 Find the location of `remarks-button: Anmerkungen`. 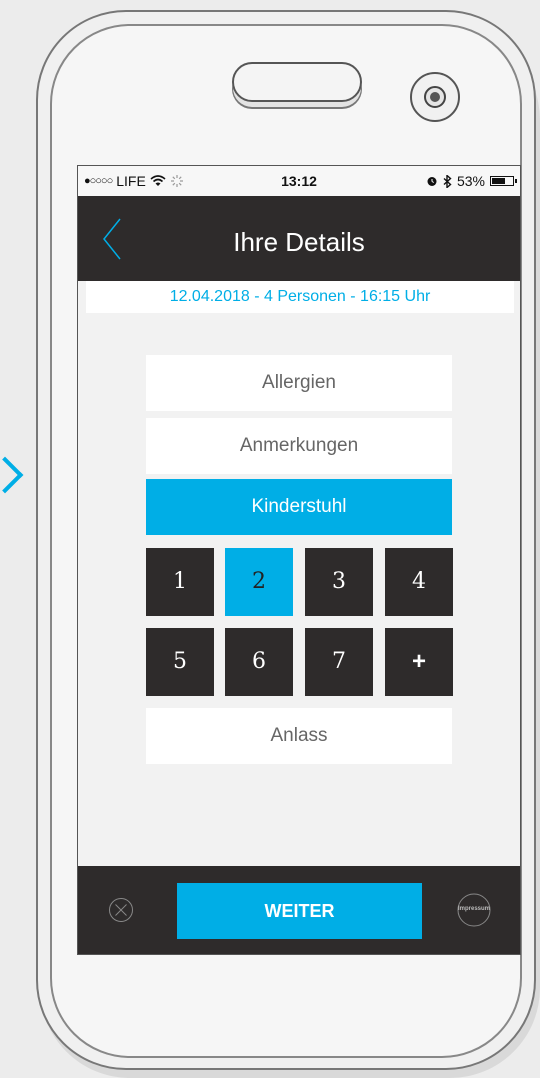

remarks-button: Anmerkungen is located at coordinates (299, 446).